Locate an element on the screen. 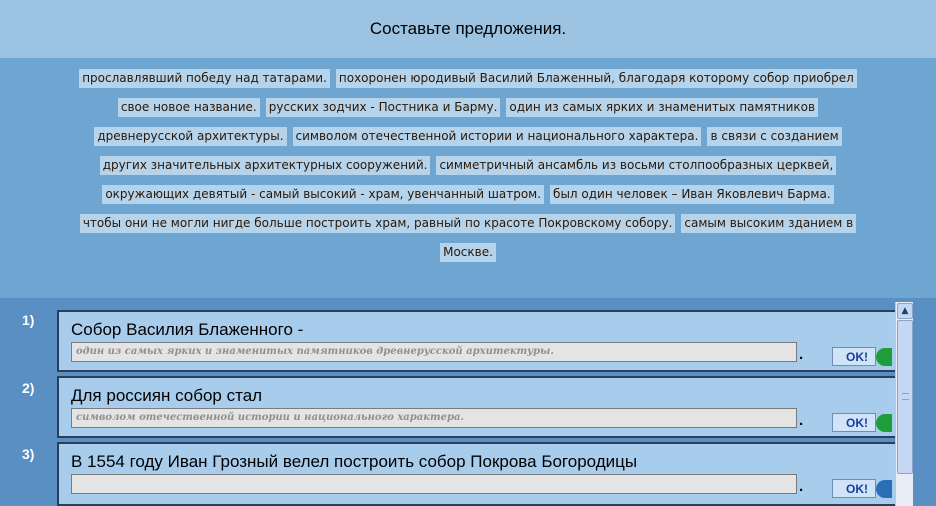 The width and height of the screenshot is (936, 506). task-number: 1) is located at coordinates (28, 320).